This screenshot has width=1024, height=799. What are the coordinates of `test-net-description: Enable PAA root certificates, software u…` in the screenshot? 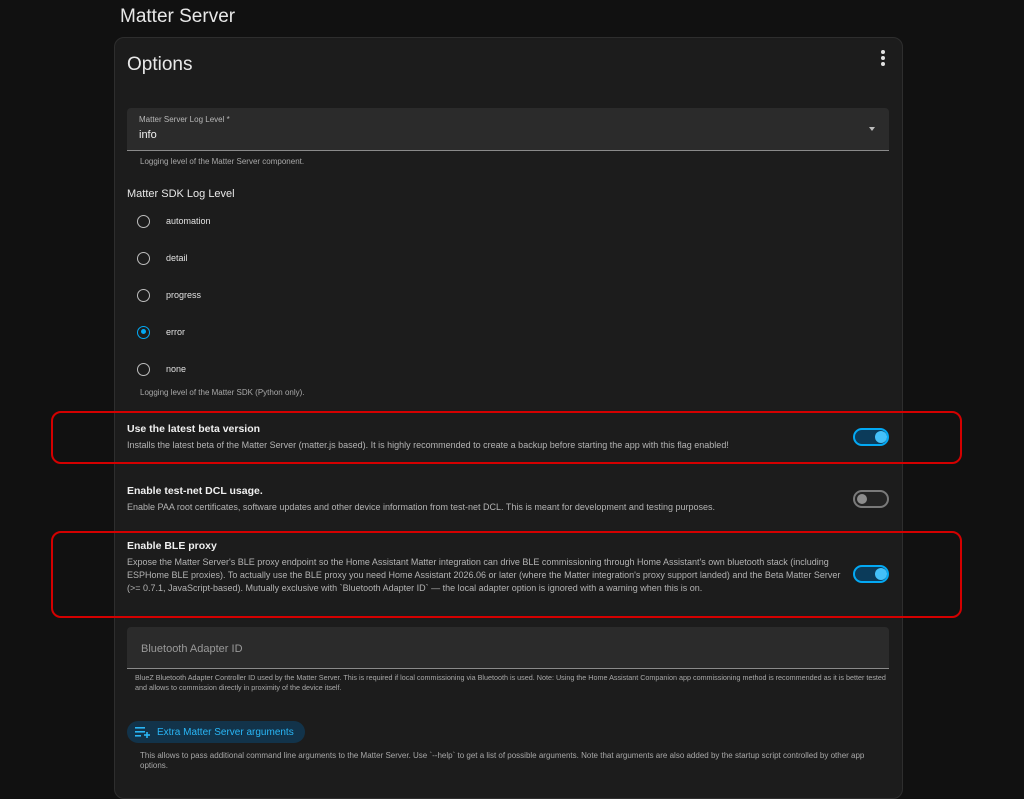 It's located at (421, 507).